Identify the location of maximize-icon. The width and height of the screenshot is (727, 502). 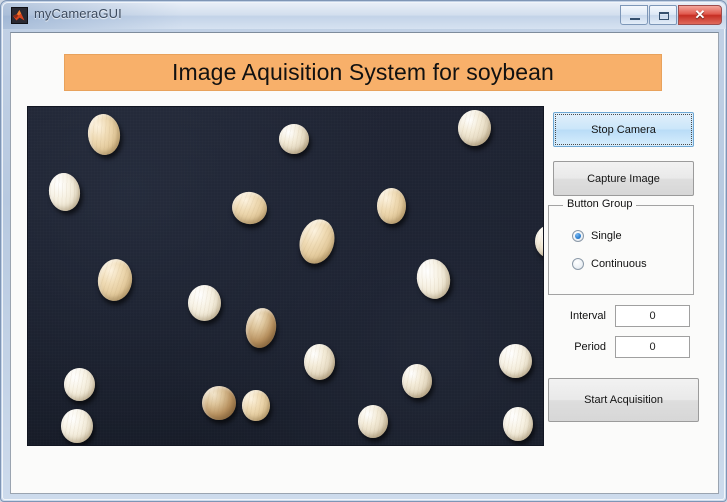
(664, 16).